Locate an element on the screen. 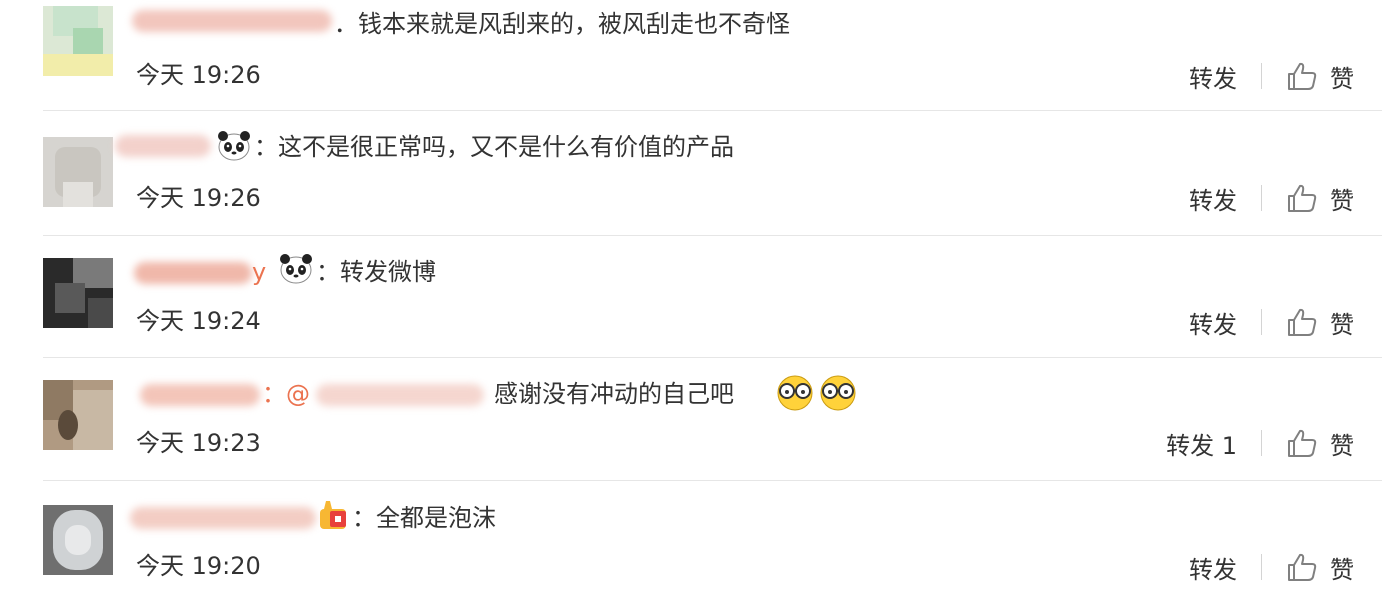 The image size is (1382, 600). repost-button: 转发 1 is located at coordinates (1201, 443).